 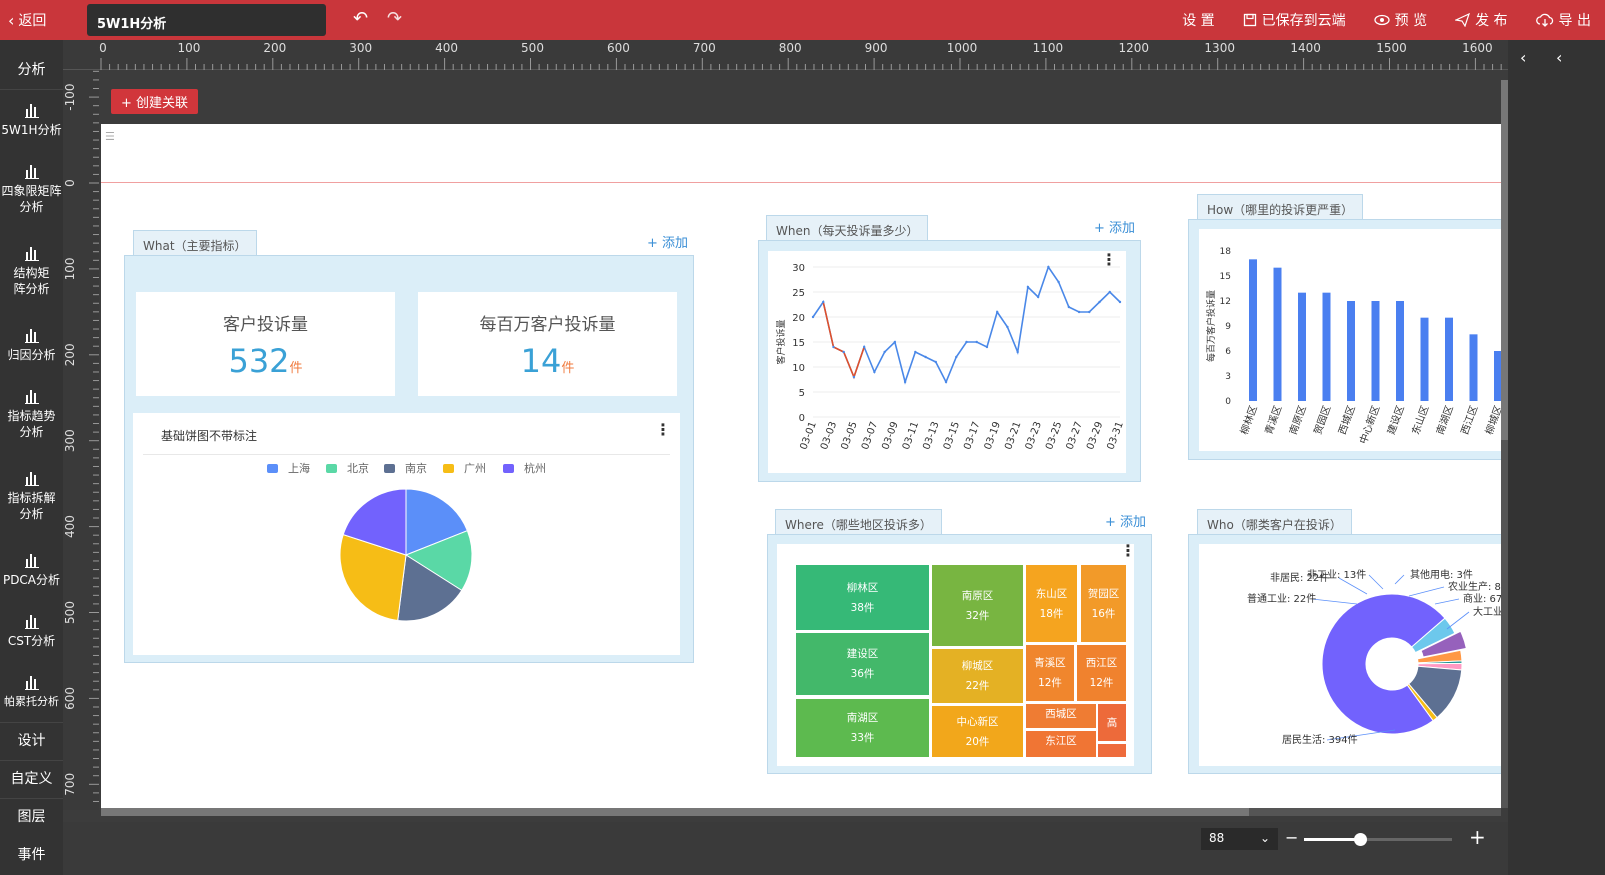 I want to click on undo-icon: ↶, so click(x=360, y=18).